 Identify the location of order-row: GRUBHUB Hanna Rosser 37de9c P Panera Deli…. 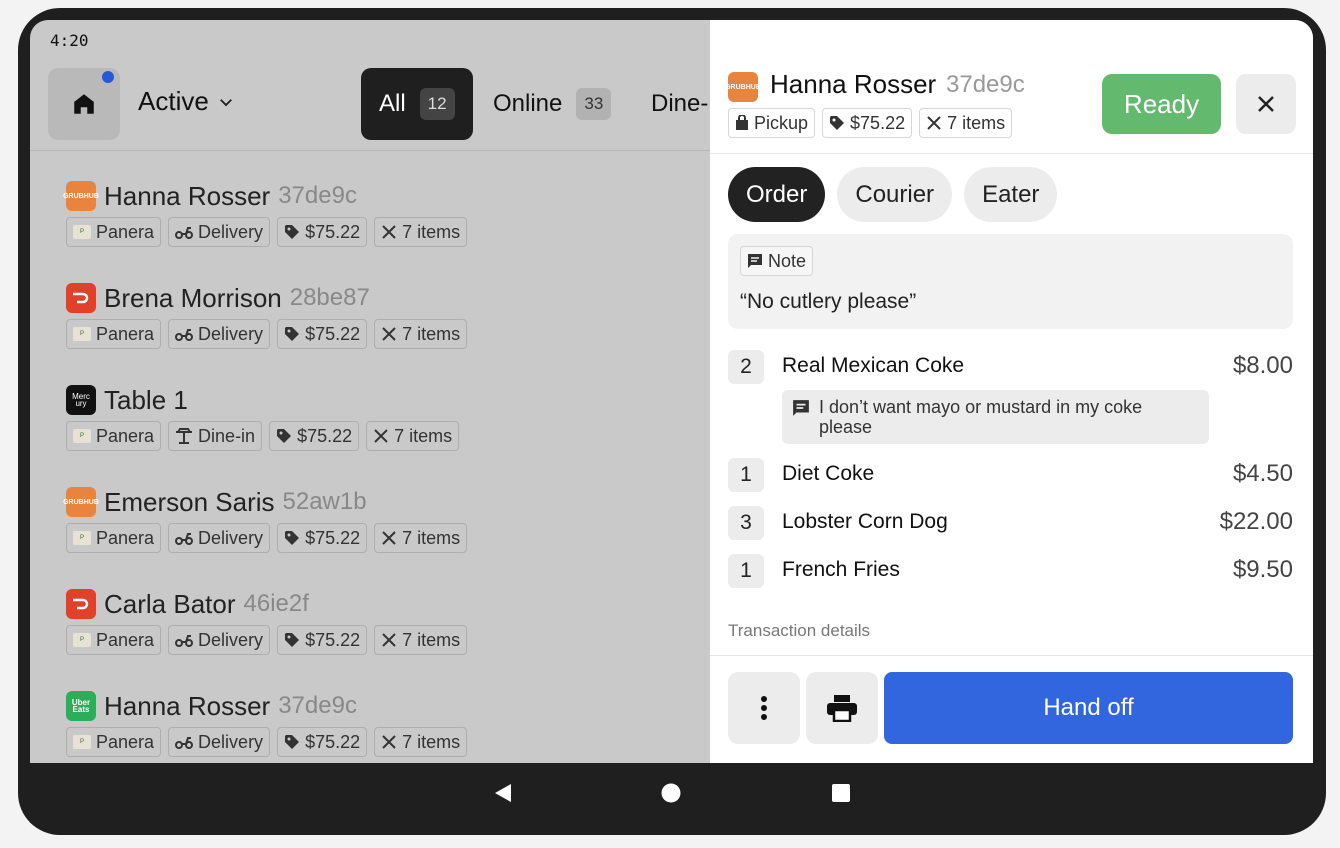
(265, 213).